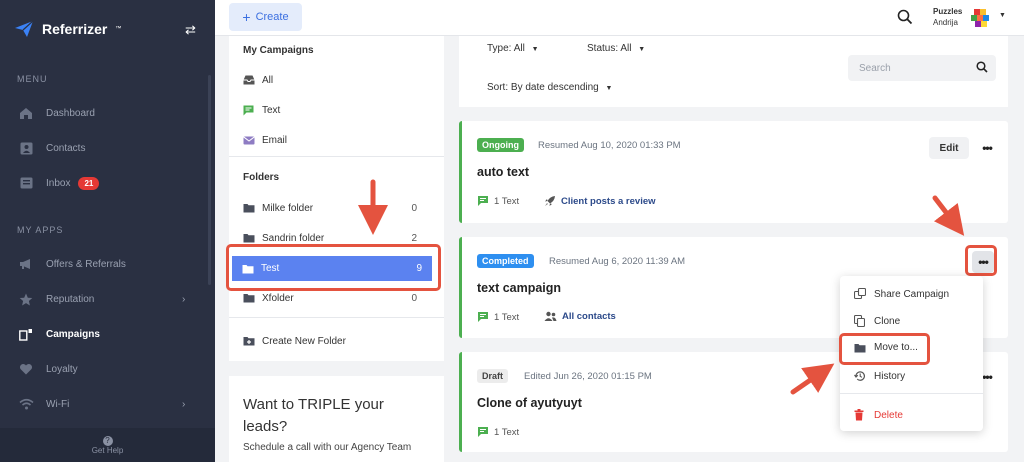 The image size is (1024, 462). Describe the element at coordinates (107, 334) in the screenshot. I see `sidebar-item-campaigns: Campaigns` at that location.